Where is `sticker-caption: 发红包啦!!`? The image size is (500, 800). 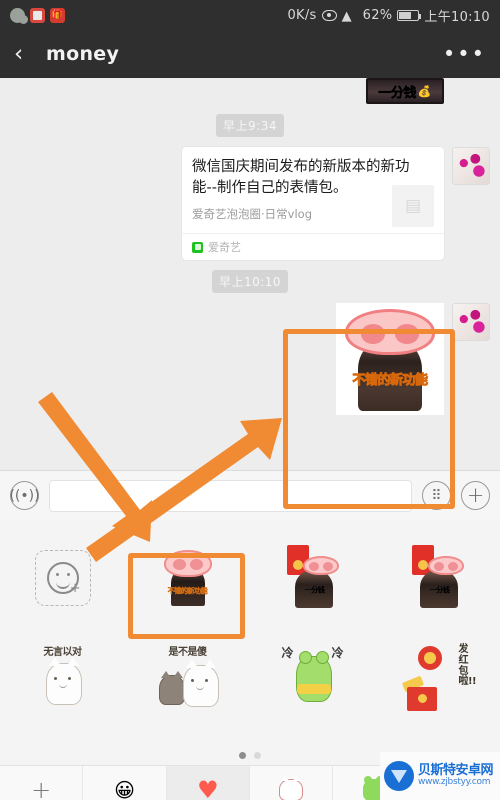 sticker-caption: 发红包啦!! is located at coordinates (467, 666).